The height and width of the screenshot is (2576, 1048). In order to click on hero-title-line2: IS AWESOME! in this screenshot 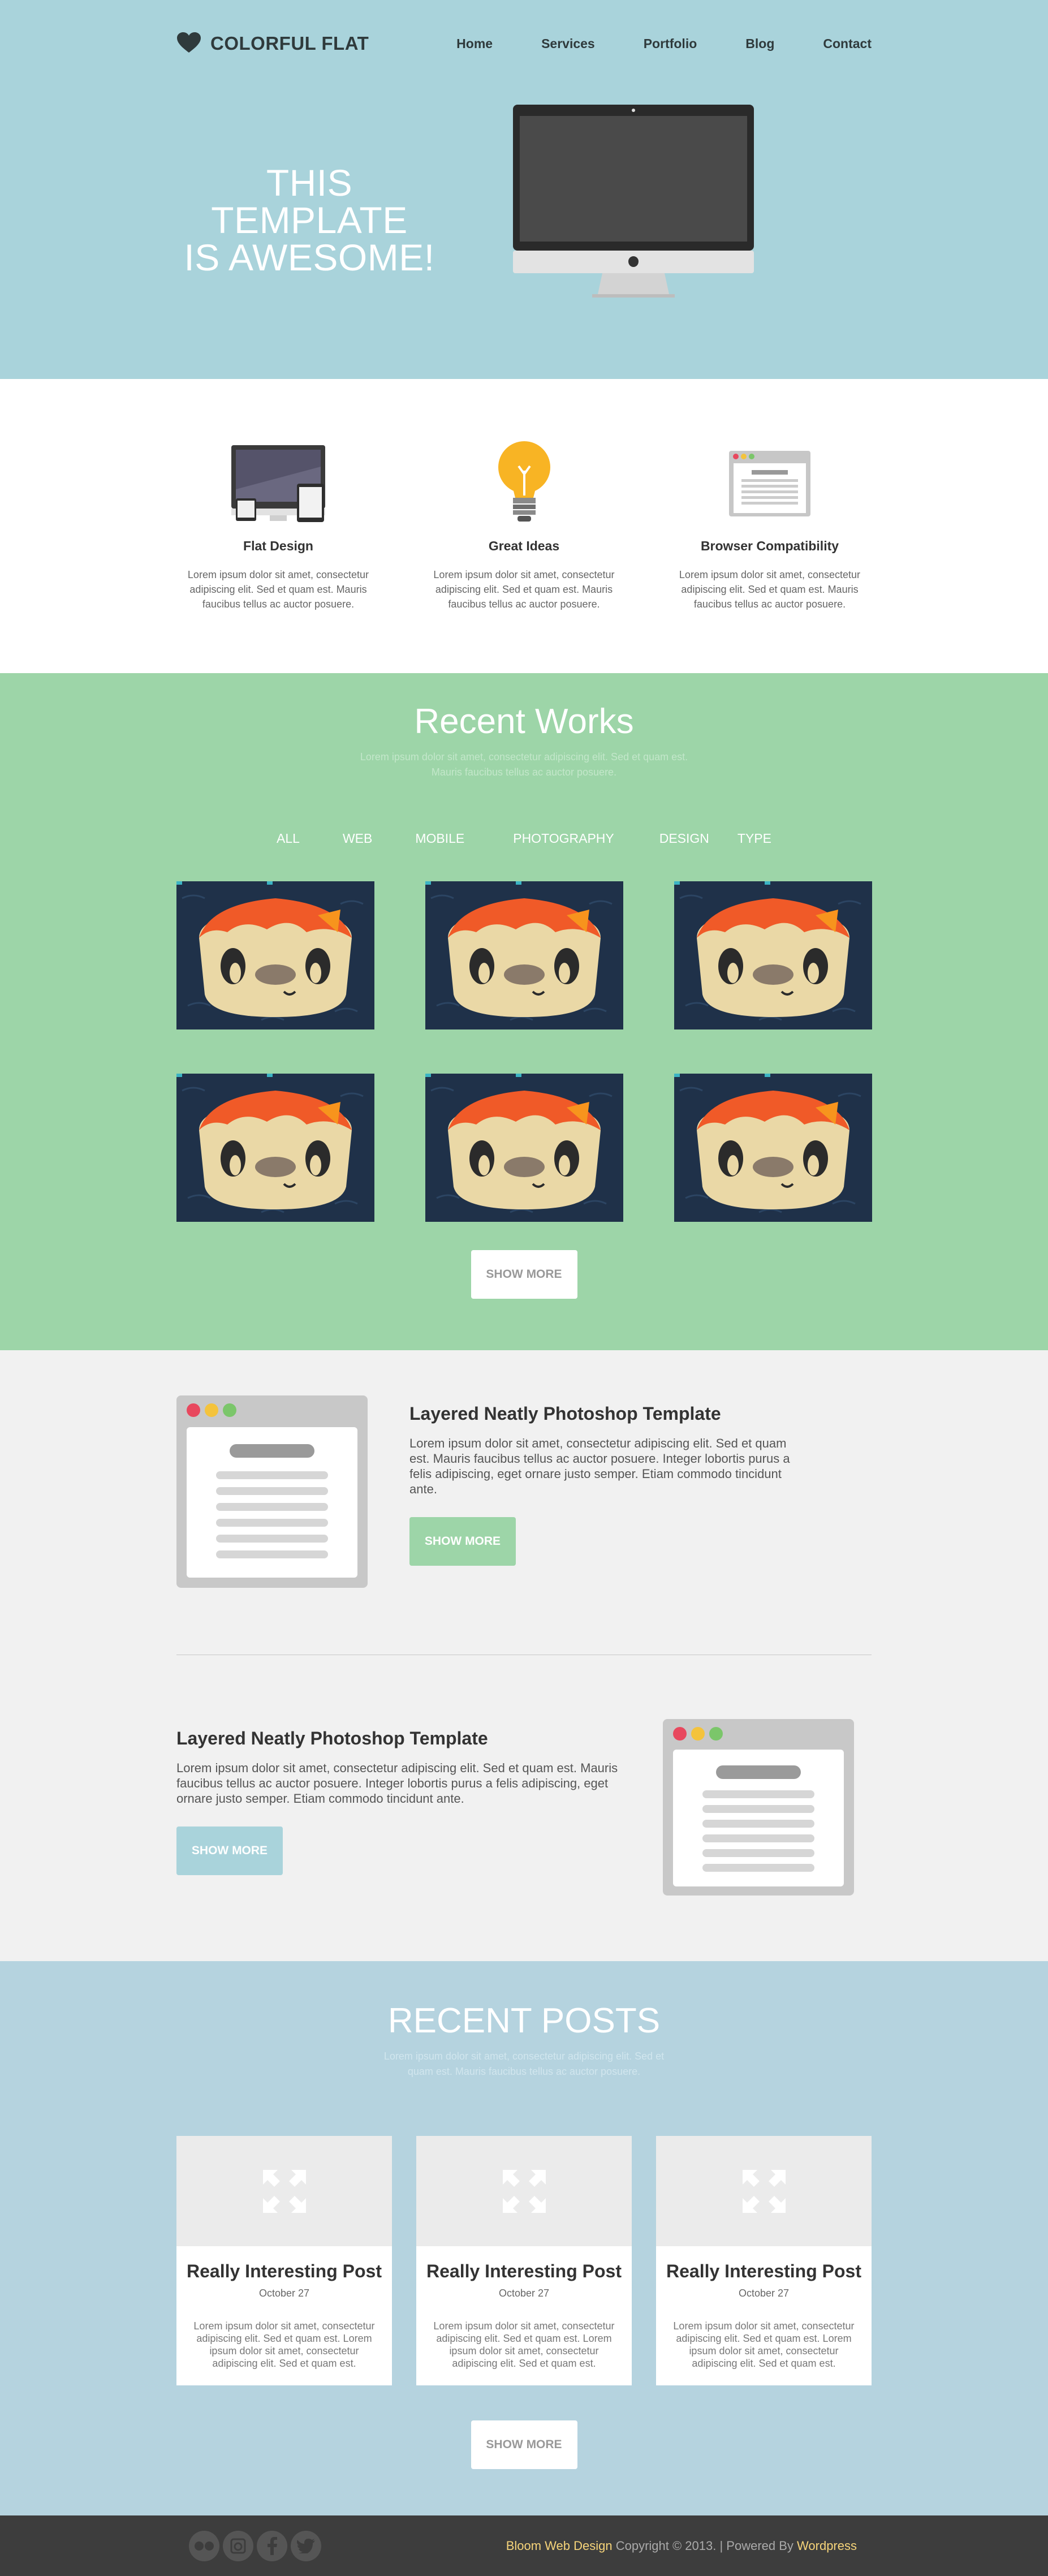, I will do `click(309, 257)`.